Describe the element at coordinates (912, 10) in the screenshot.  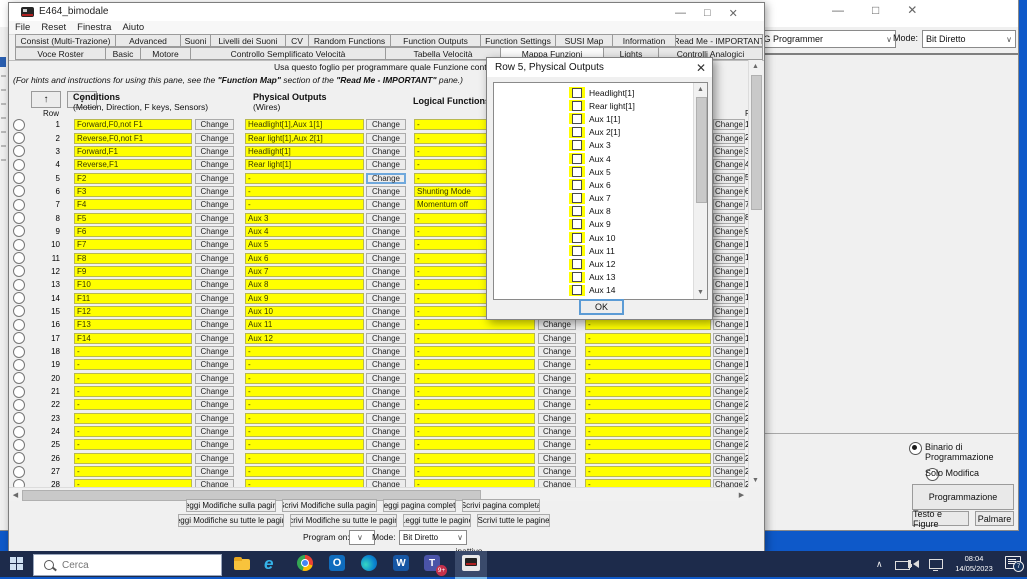
I see `close-icon: ✕` at that location.